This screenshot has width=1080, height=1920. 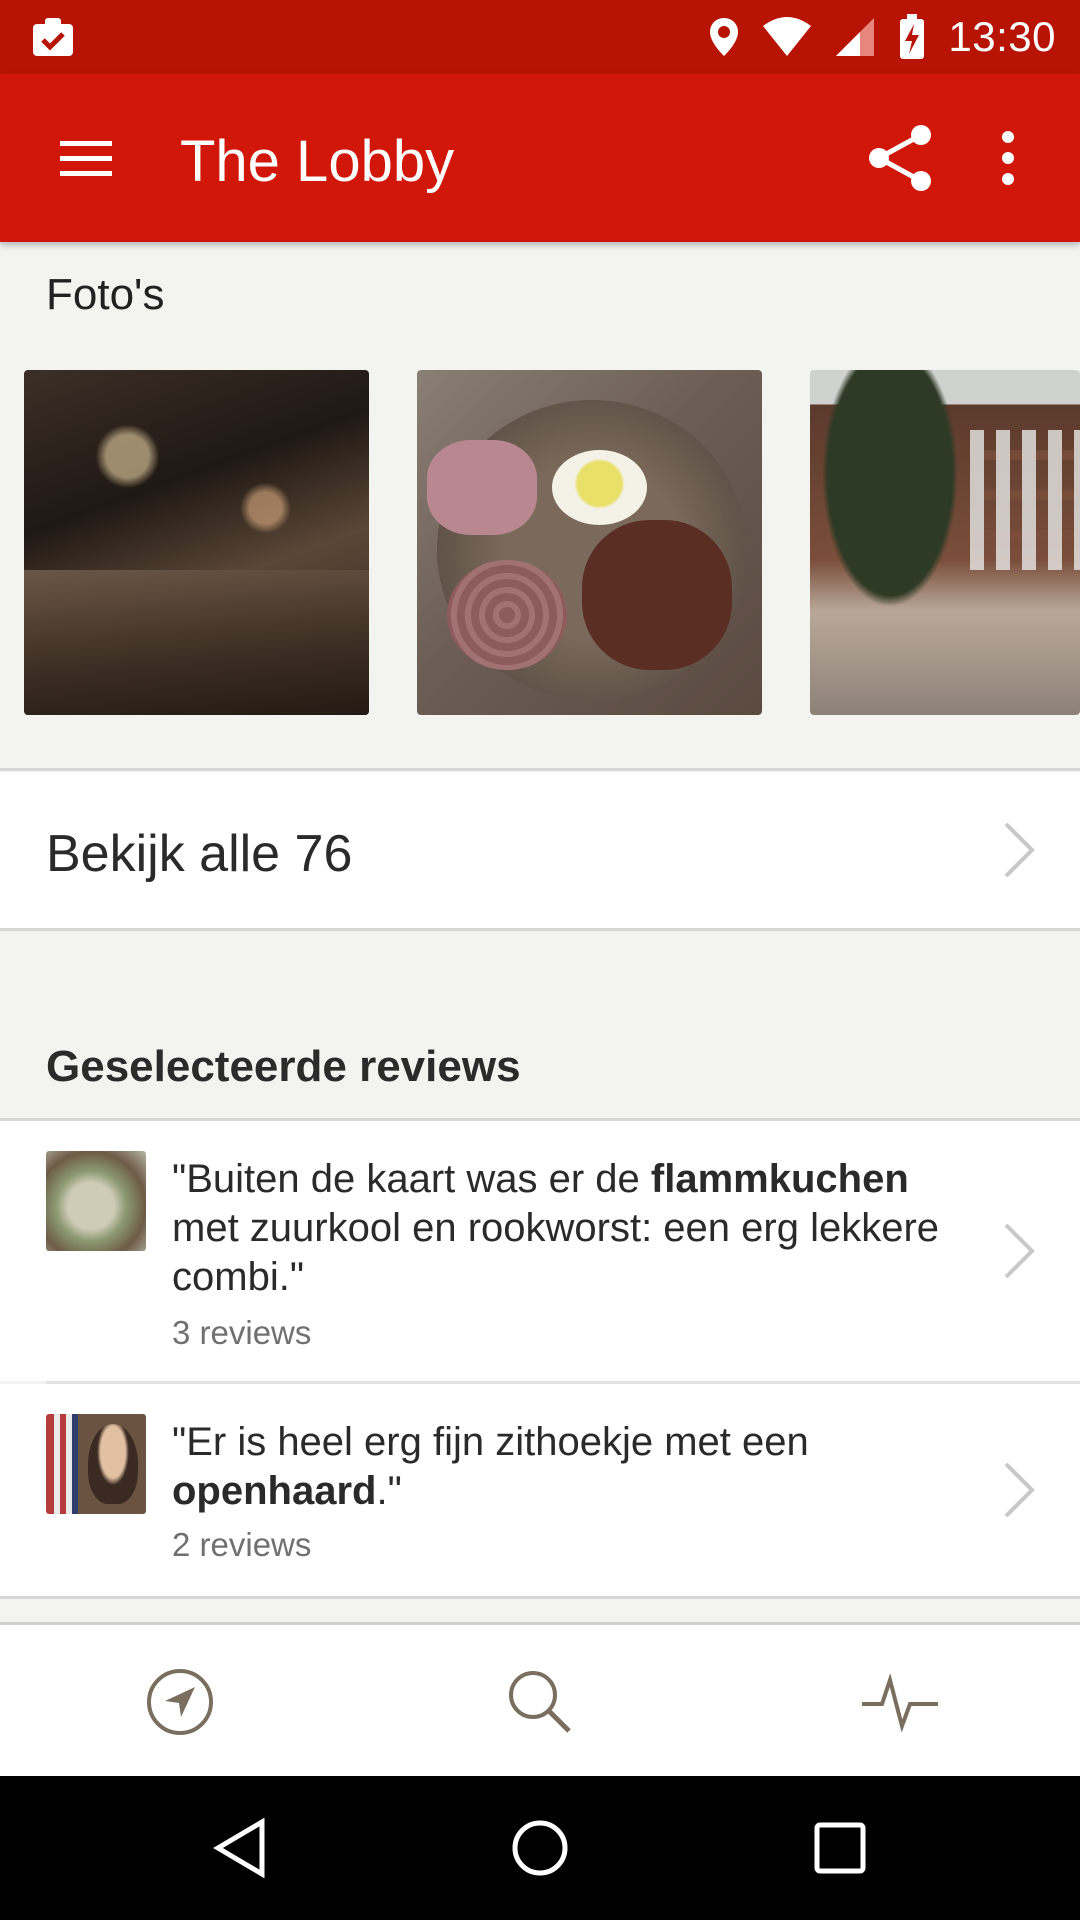 What do you see at coordinates (540, 850) in the screenshot?
I see `see-all-photos-row: Bekijk alle 76` at bounding box center [540, 850].